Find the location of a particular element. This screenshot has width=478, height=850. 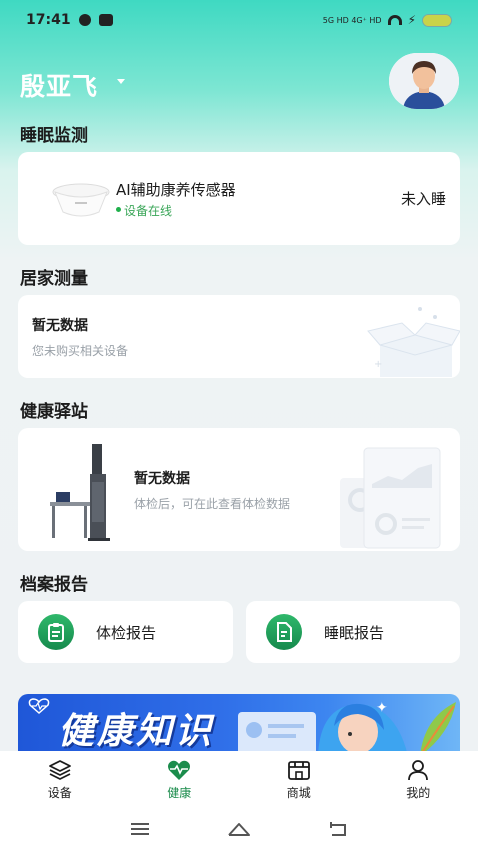

empty-box-illustration: + is located at coordinates (413, 342).